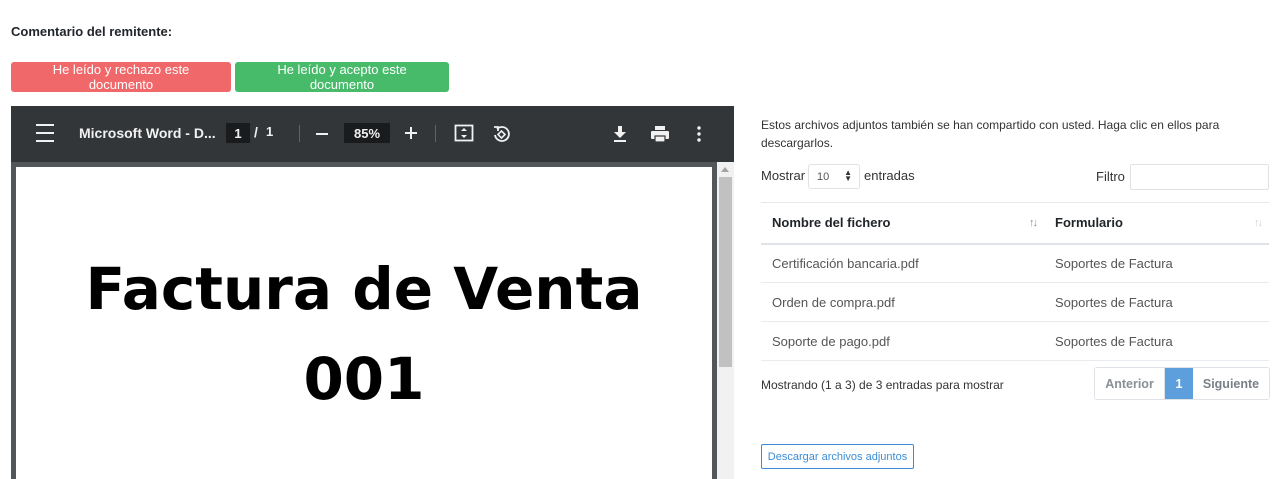 The height and width of the screenshot is (479, 1285). Describe the element at coordinates (902, 341) in the screenshot. I see `file-name-cell: Soporte de pago.pdf` at that location.